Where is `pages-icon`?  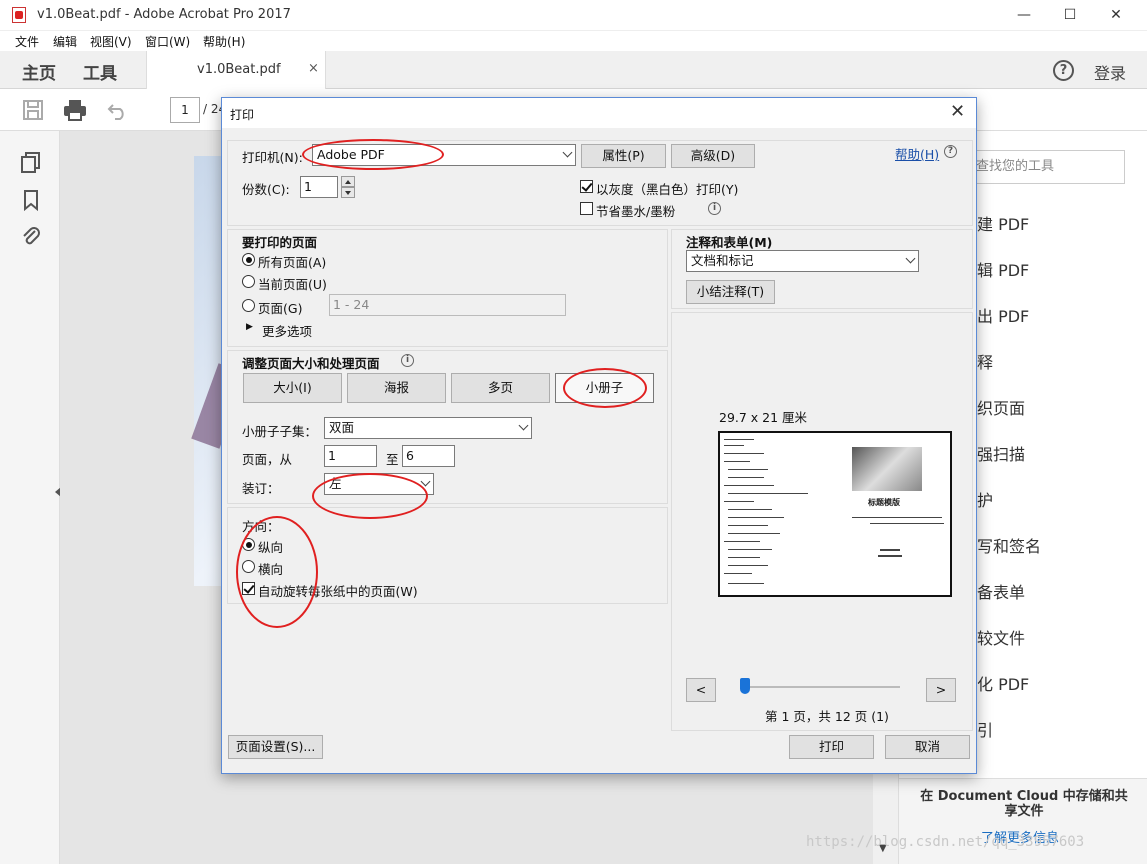 pages-icon is located at coordinates (31, 162).